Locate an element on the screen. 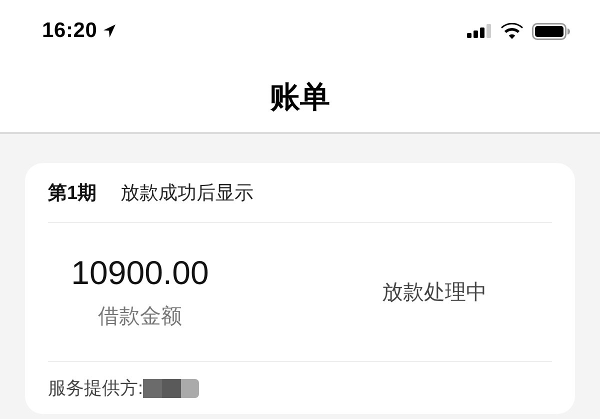 The height and width of the screenshot is (419, 600). period-label: 第1期 is located at coordinates (72, 194).